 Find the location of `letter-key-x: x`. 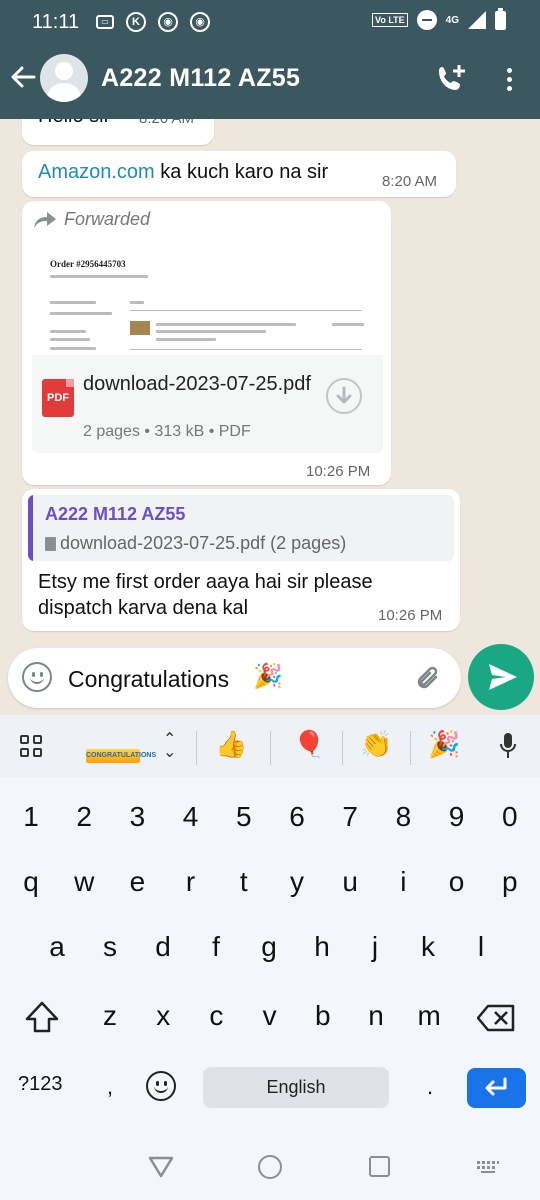

letter-key-x: x is located at coordinates (163, 1016).